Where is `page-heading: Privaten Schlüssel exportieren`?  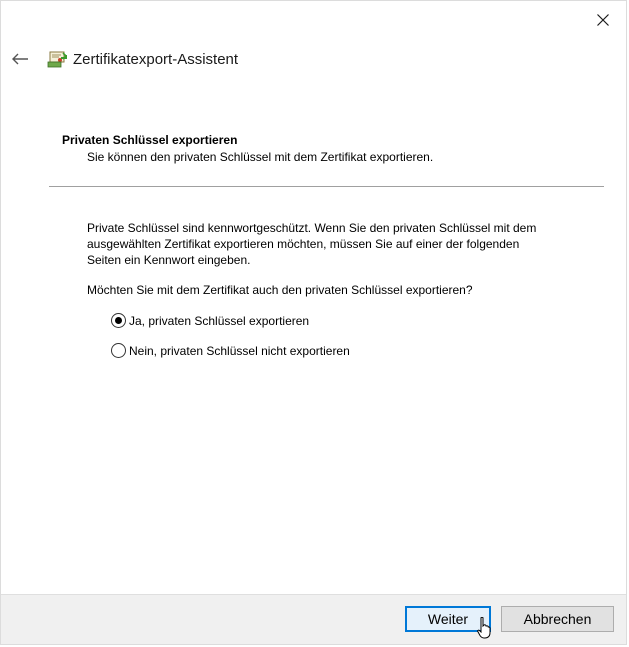 page-heading: Privaten Schlüssel exportieren is located at coordinates (150, 140).